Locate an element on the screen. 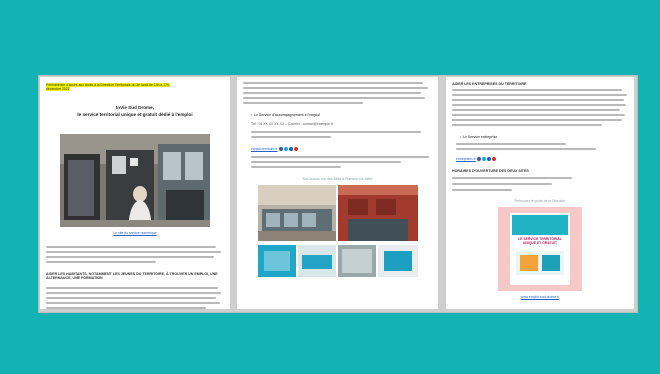 The width and height of the screenshot is (660, 374). bullet-service-emploi: • Le Service d'accompagnement à l'emploi is located at coordinates (286, 115).